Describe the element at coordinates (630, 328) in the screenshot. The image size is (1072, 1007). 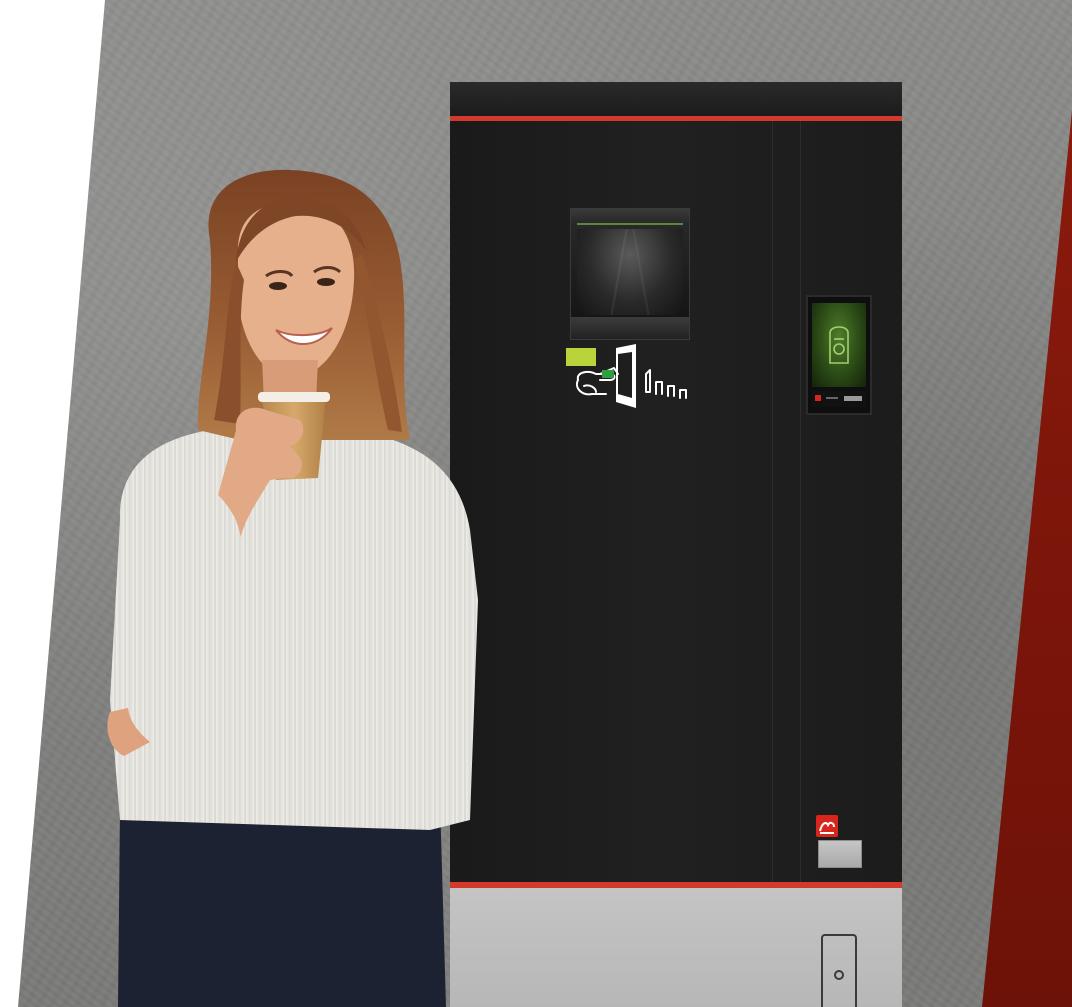
I see `dispenser-ledge` at that location.